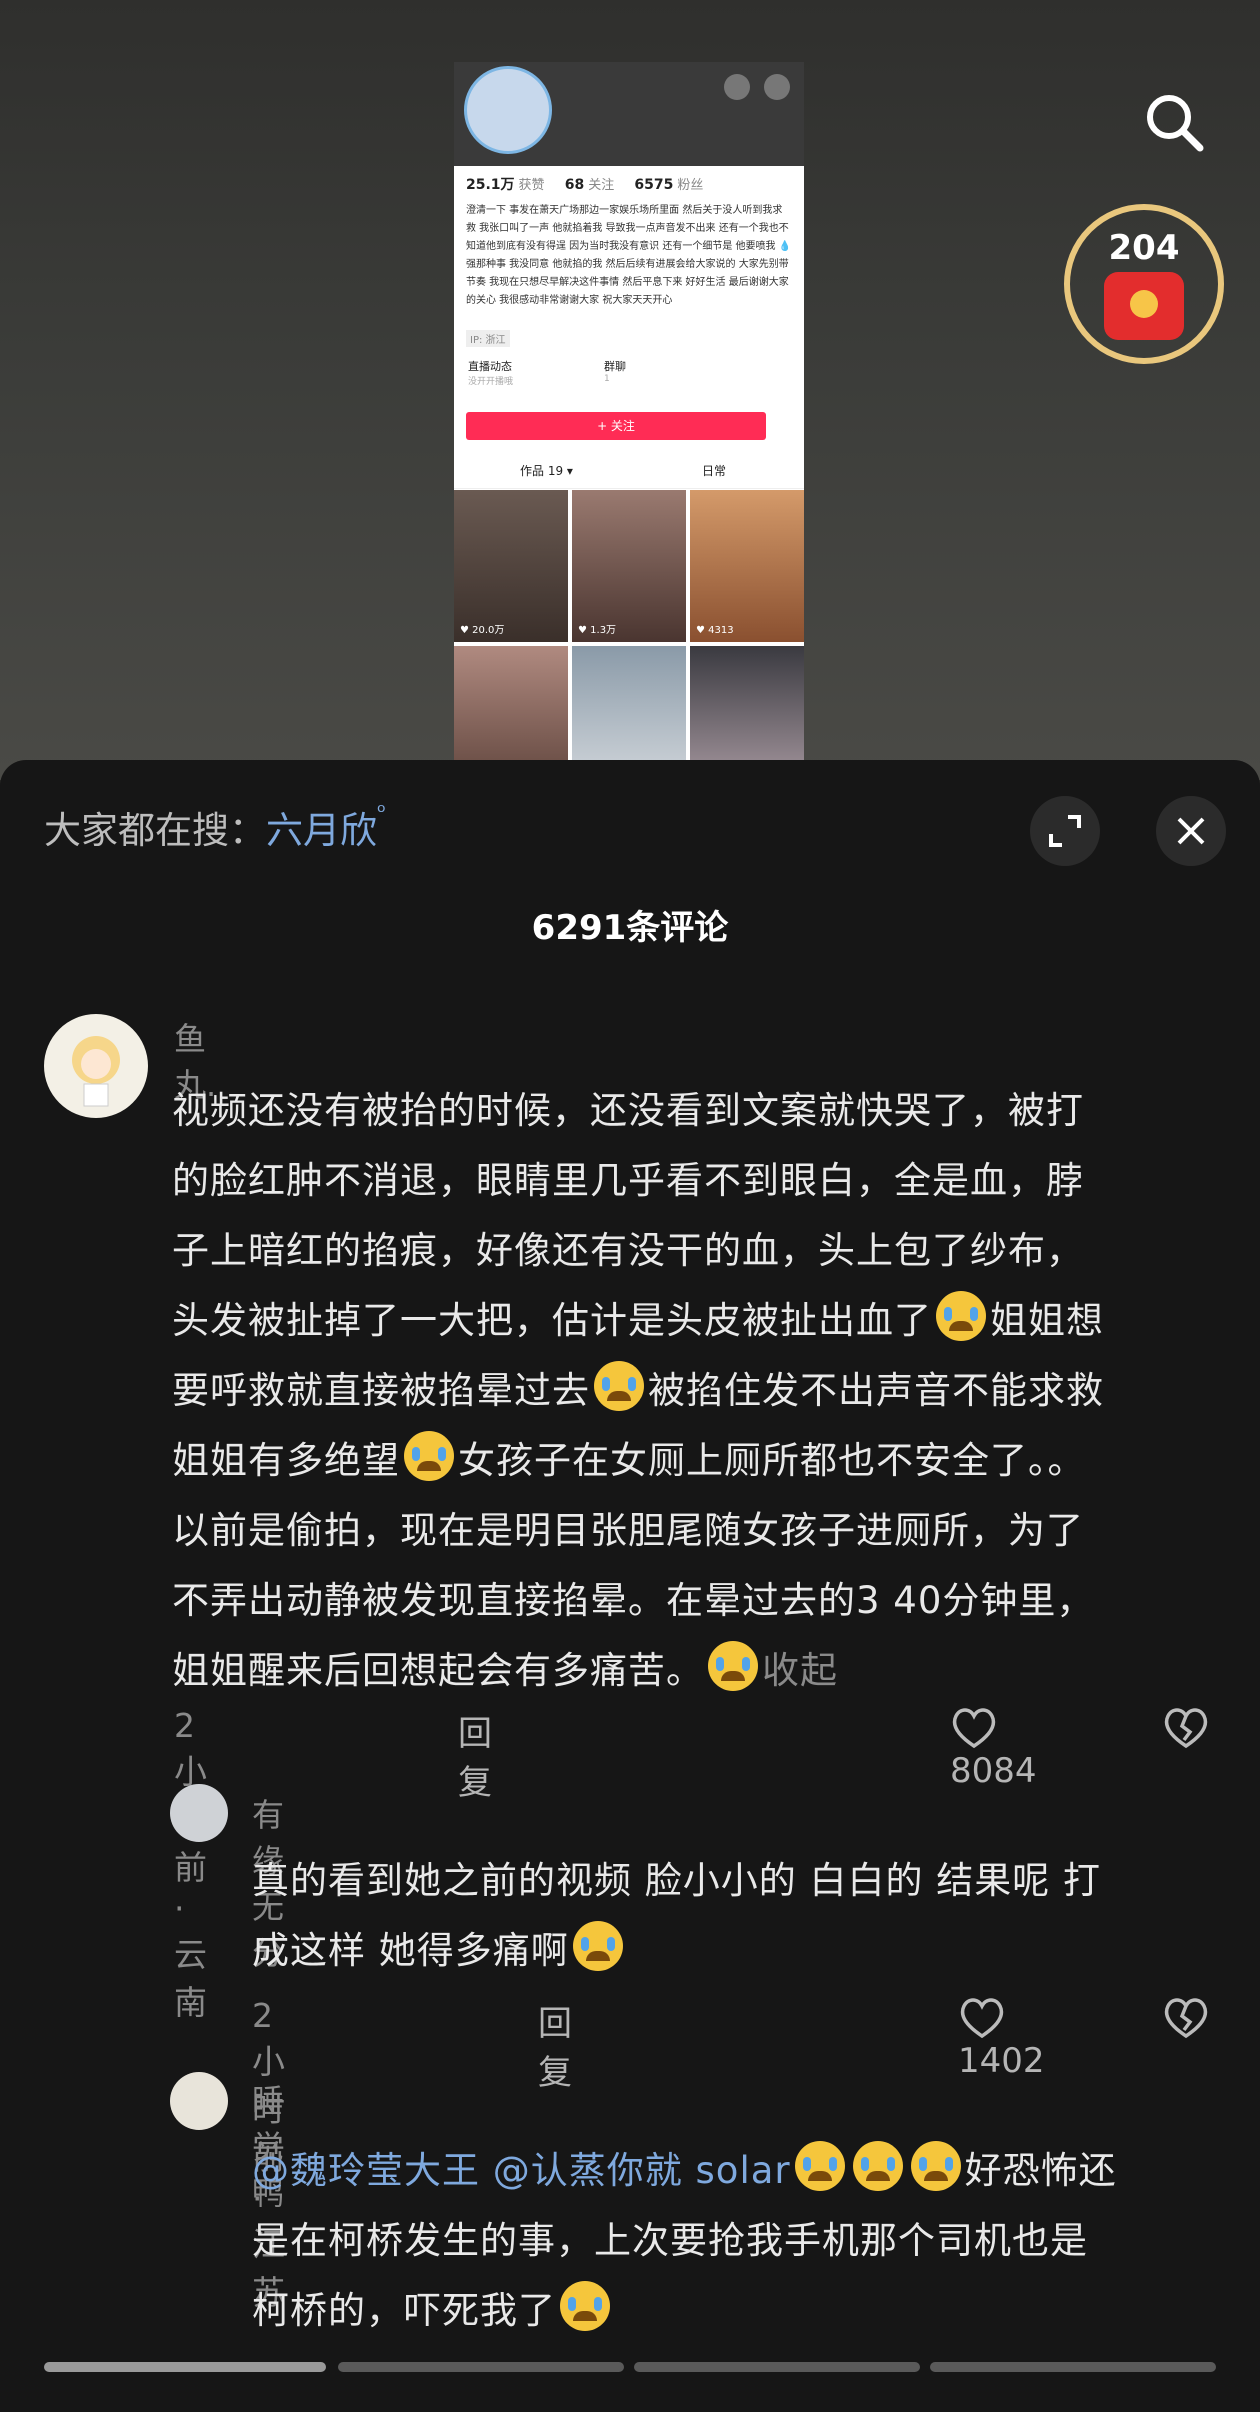 Image resolution: width=1260 pixels, height=2412 pixels. What do you see at coordinates (1144, 248) in the screenshot?
I see `red-packet-count: 204` at bounding box center [1144, 248].